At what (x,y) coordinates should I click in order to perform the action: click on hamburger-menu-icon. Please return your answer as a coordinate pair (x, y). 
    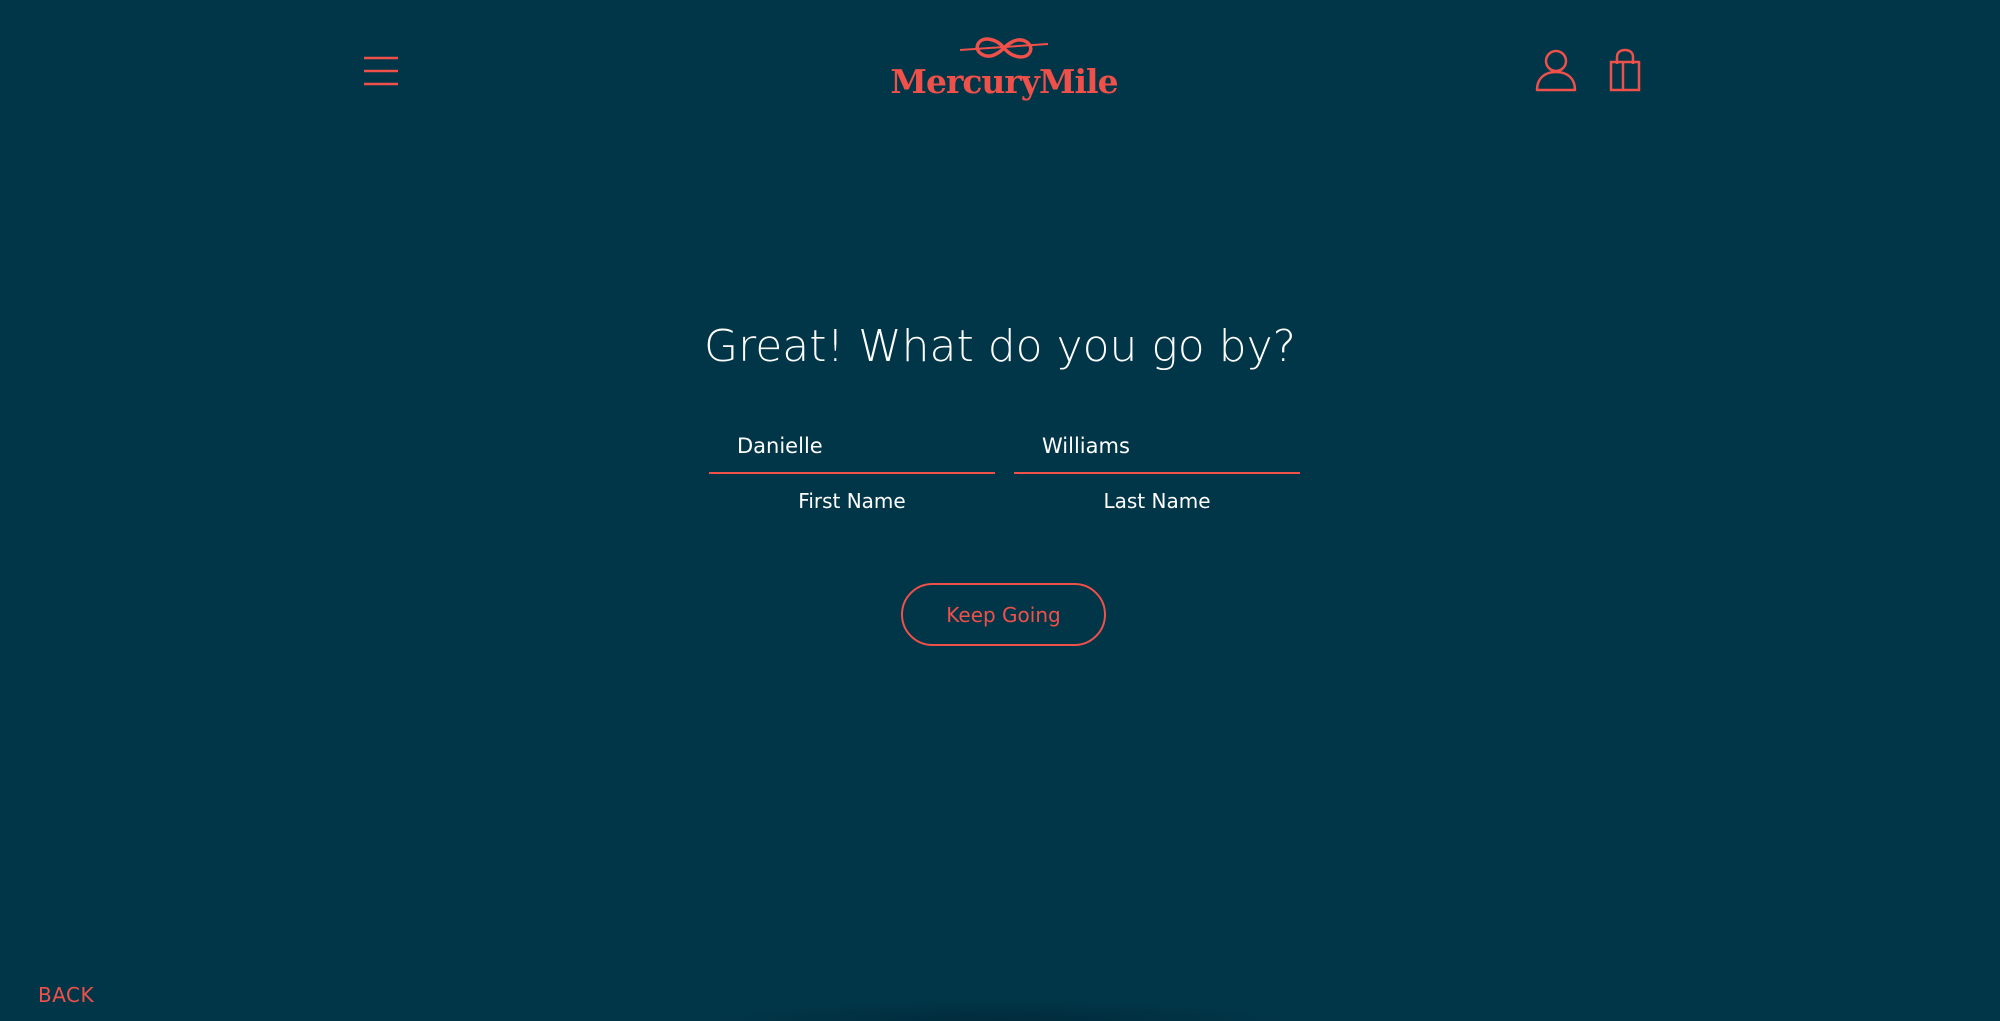
    Looking at the image, I should click on (381, 71).